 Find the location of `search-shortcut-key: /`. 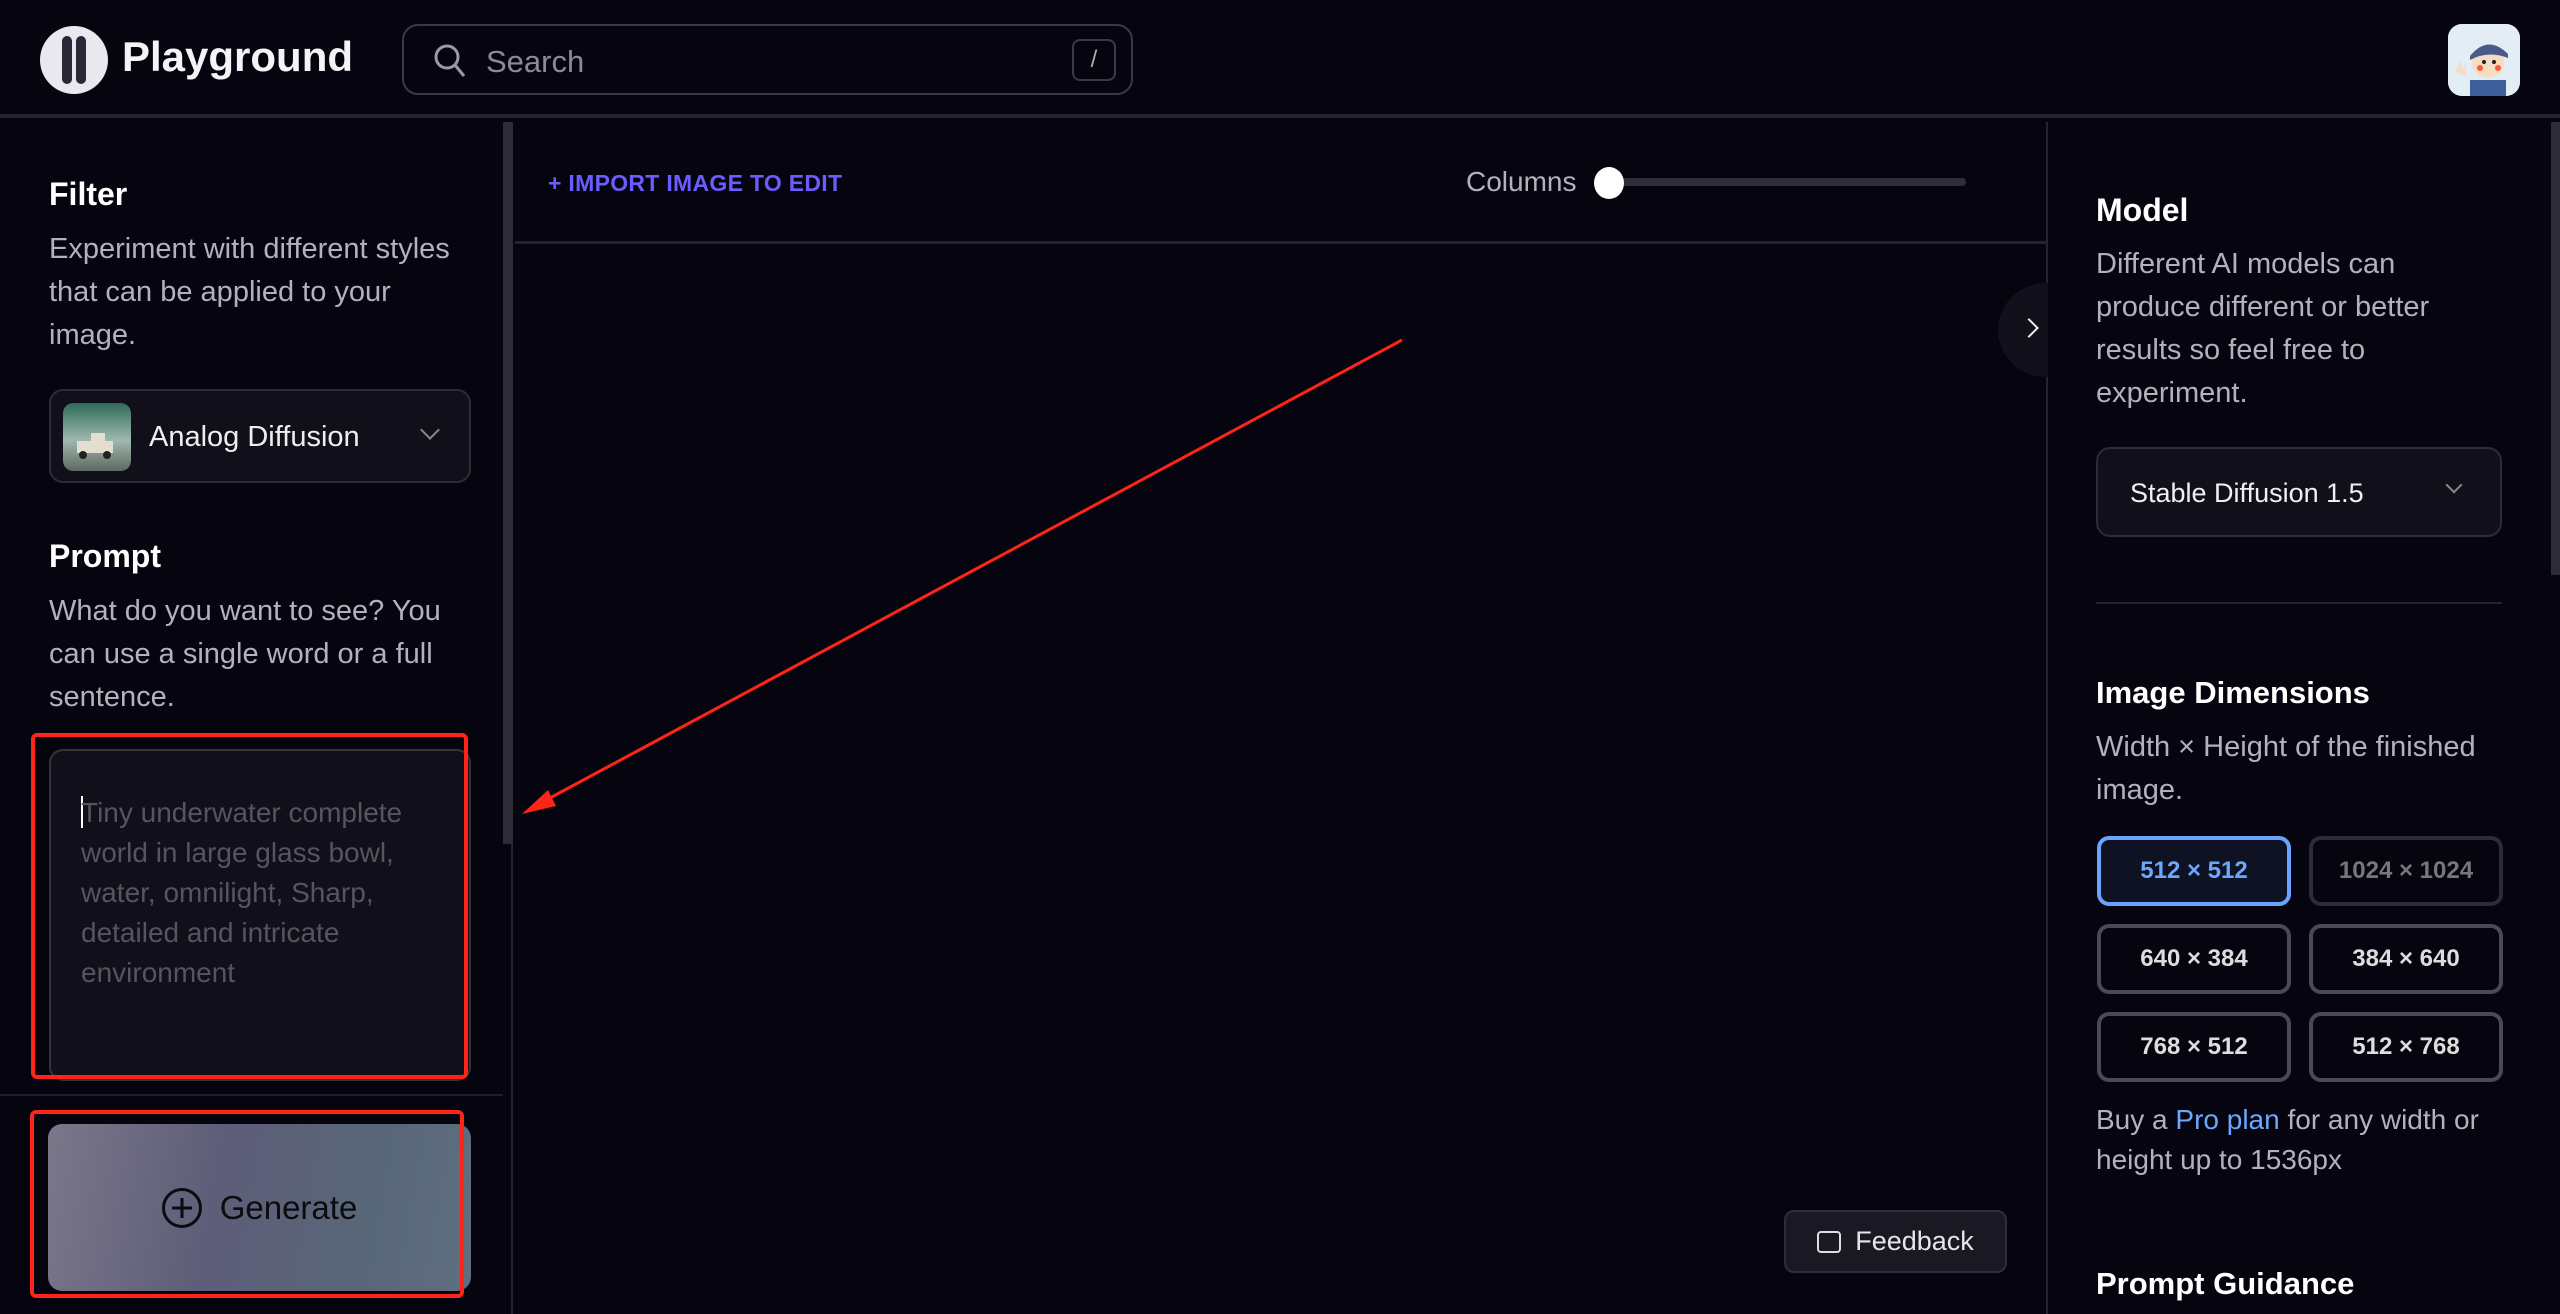

search-shortcut-key: / is located at coordinates (1094, 60).